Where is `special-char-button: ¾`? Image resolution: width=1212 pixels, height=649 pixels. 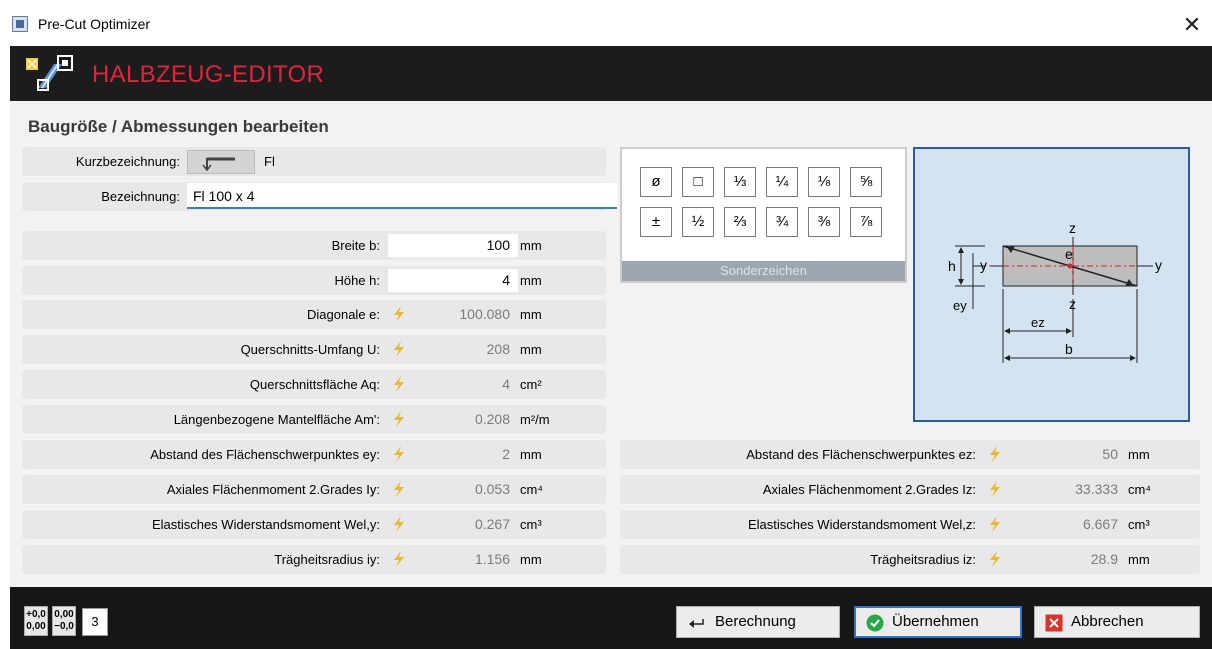
special-char-button: ¾ is located at coordinates (782, 222).